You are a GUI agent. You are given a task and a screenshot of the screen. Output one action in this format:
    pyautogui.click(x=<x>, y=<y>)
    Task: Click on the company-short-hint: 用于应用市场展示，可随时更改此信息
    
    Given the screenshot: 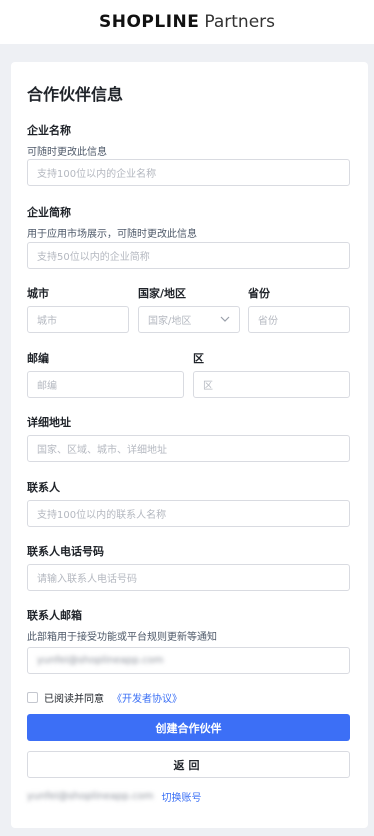 What is the action you would take?
    pyautogui.click(x=112, y=234)
    